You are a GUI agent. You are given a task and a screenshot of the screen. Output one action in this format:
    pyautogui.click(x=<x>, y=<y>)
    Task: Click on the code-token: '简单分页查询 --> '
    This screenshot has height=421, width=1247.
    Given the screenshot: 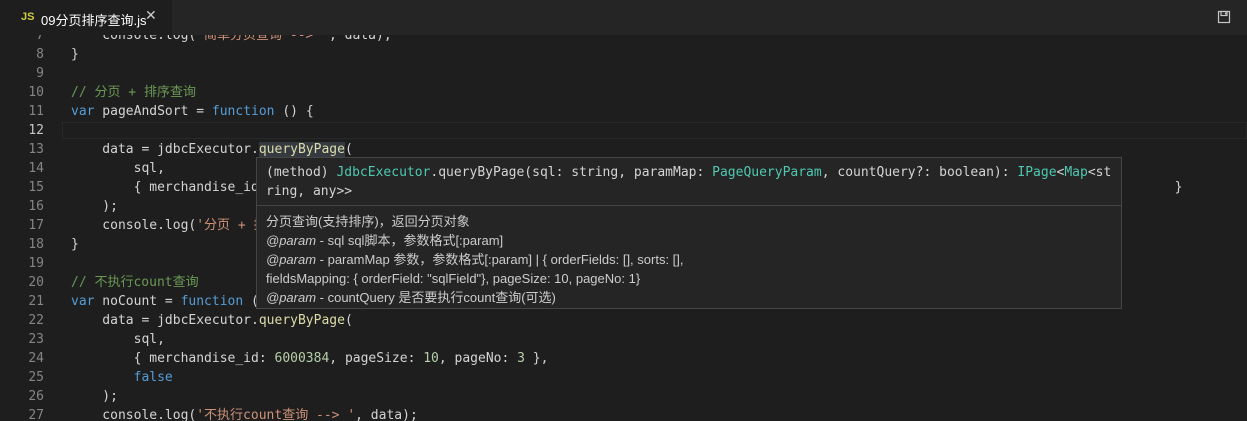 What is the action you would take?
    pyautogui.click(x=263, y=39)
    